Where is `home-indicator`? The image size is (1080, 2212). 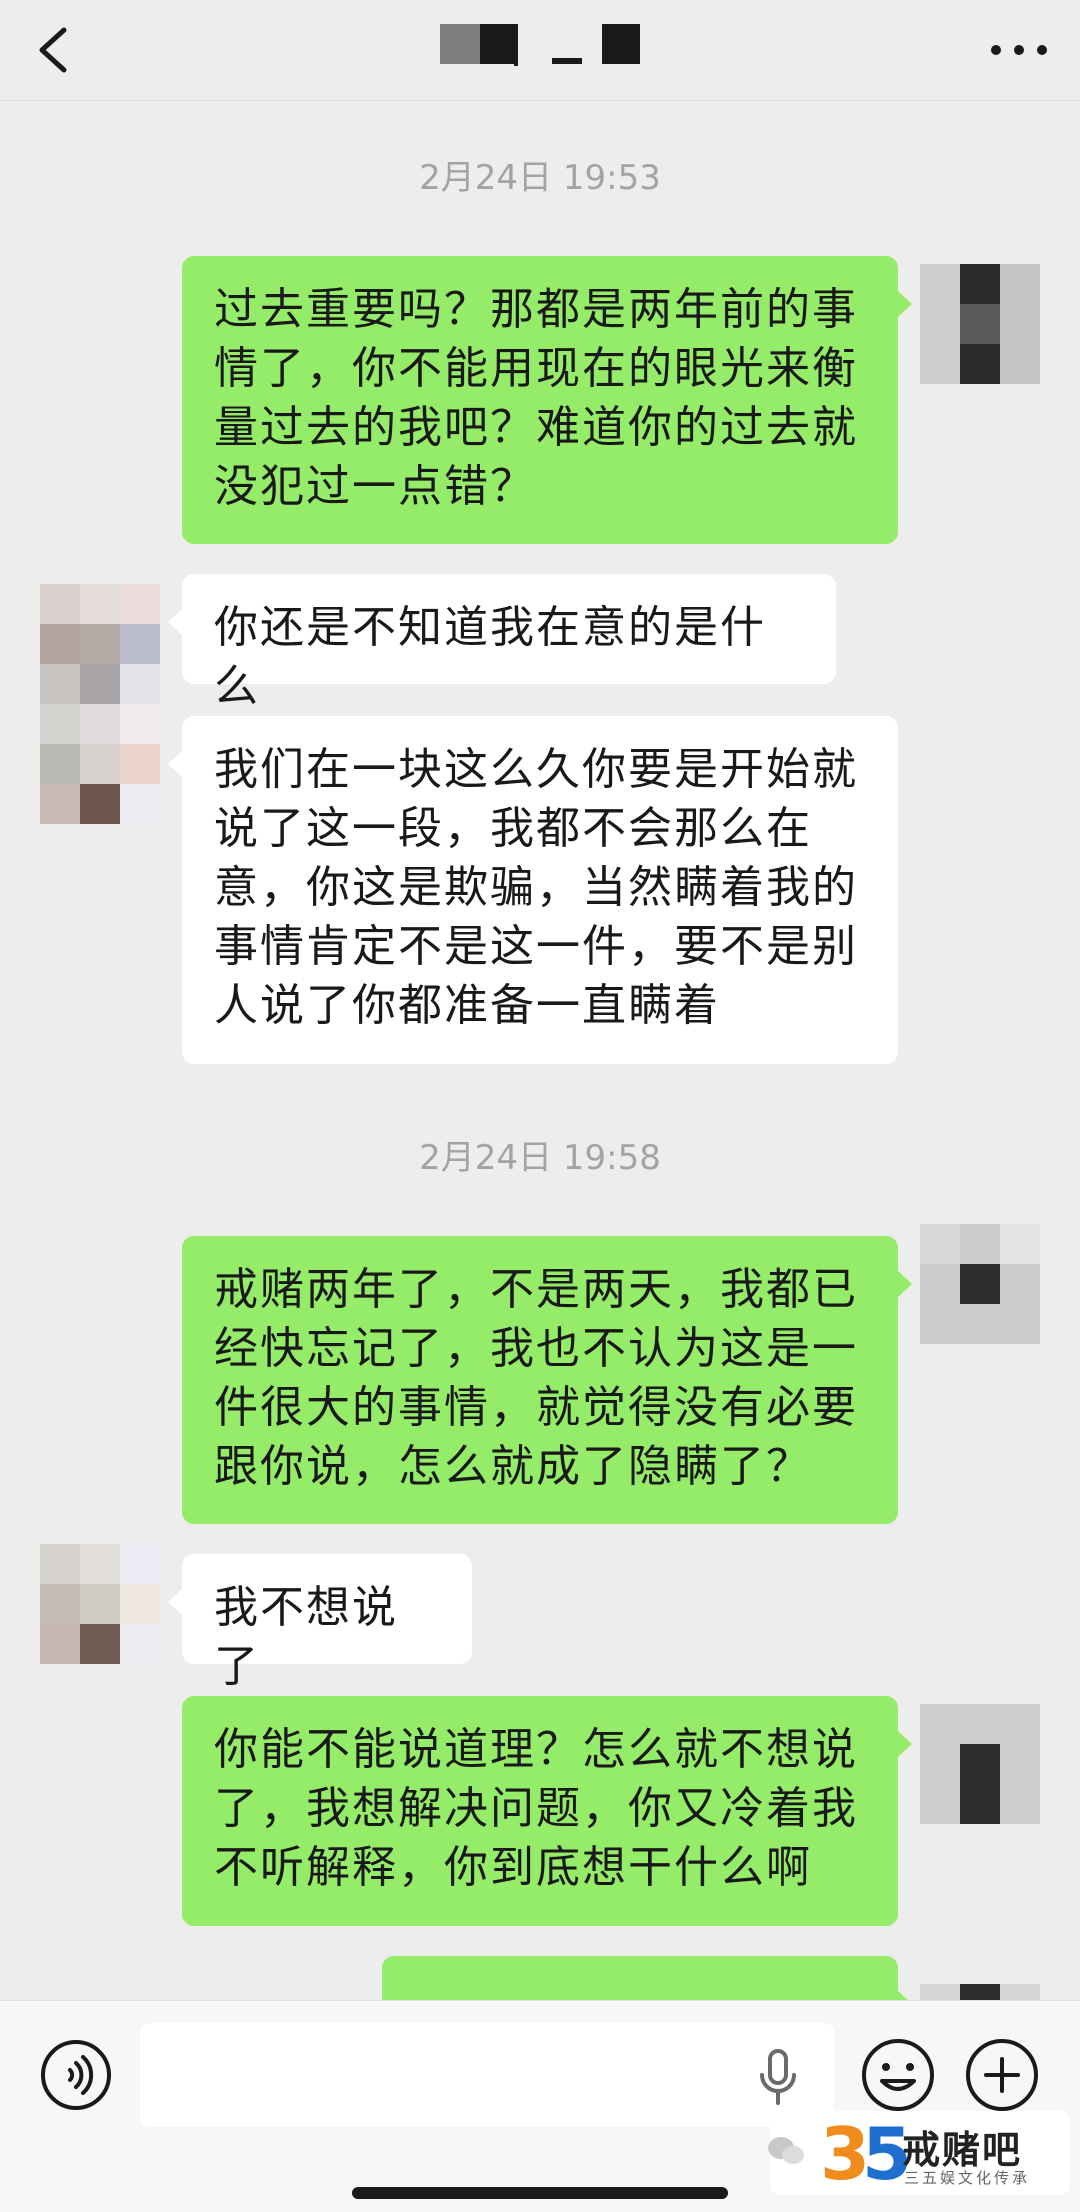 home-indicator is located at coordinates (540, 2193).